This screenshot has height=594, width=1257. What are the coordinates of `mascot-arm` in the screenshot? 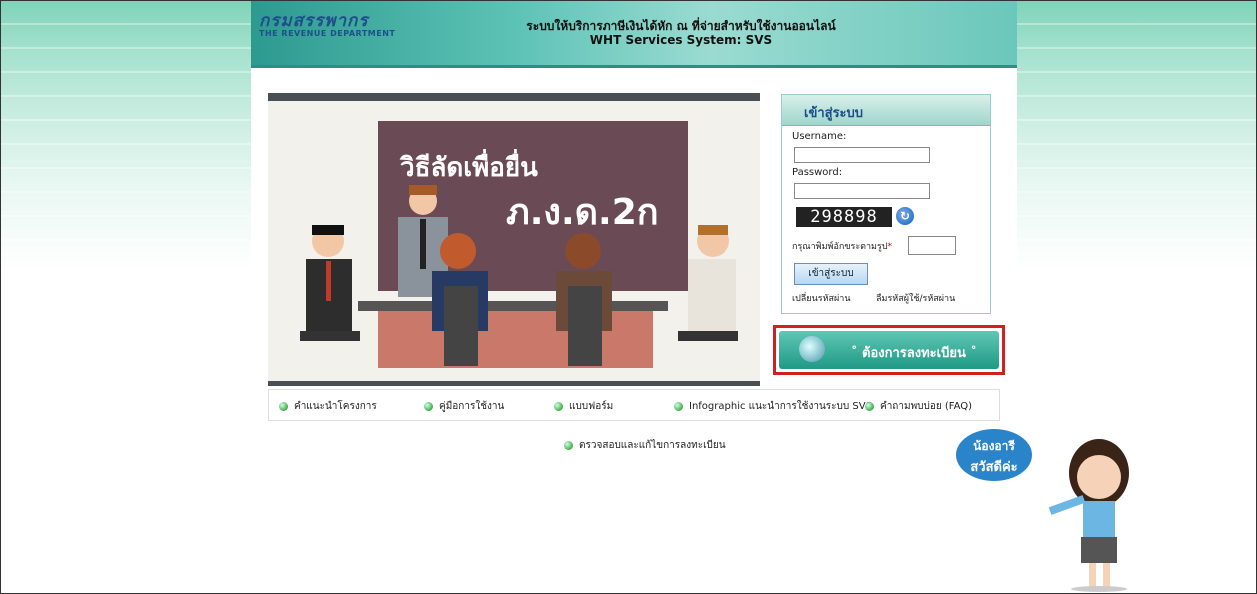 It's located at (1067, 505).